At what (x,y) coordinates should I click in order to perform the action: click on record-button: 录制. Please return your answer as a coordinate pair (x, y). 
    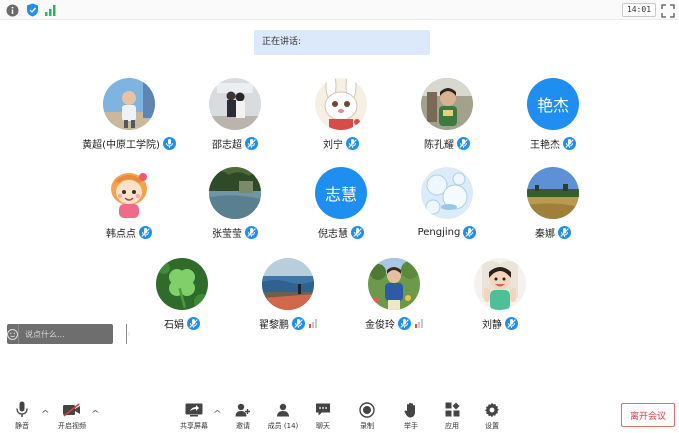
    Looking at the image, I should click on (367, 416).